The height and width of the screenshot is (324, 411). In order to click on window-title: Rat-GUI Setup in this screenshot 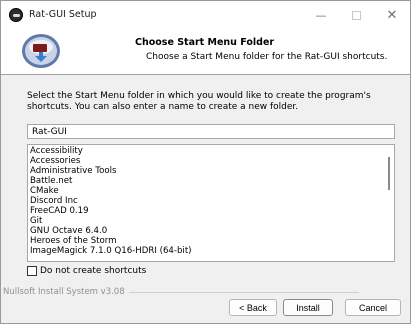, I will do `click(63, 14)`.